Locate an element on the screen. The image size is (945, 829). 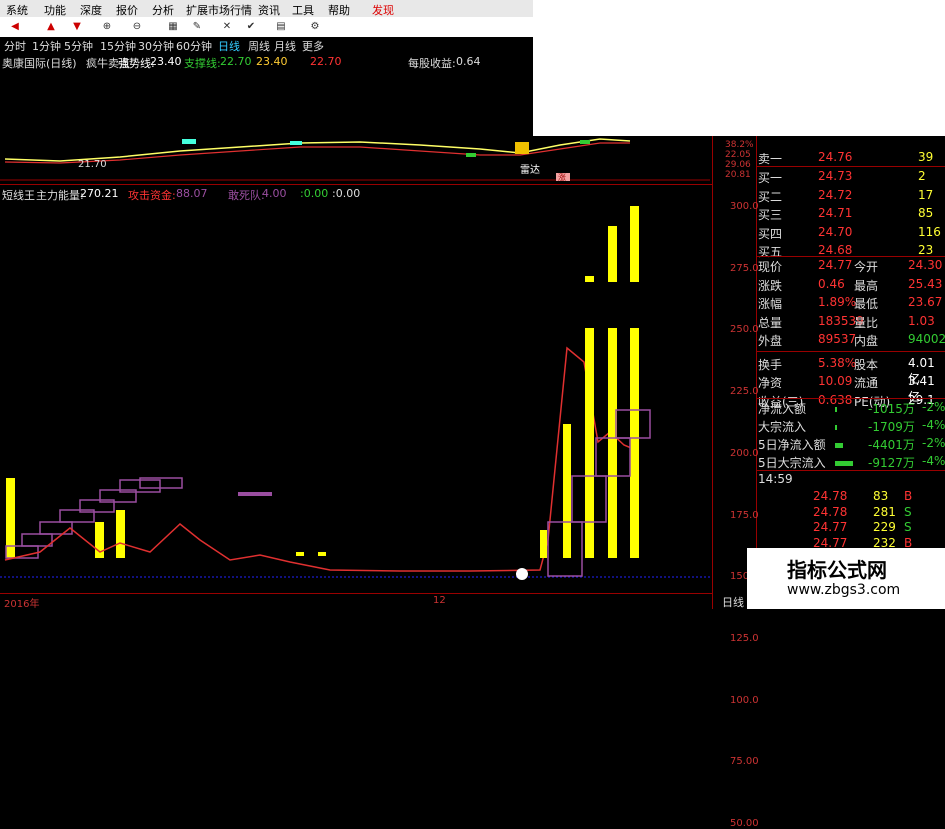
up-arrow-icon: ▲ is located at coordinates (51, 26).